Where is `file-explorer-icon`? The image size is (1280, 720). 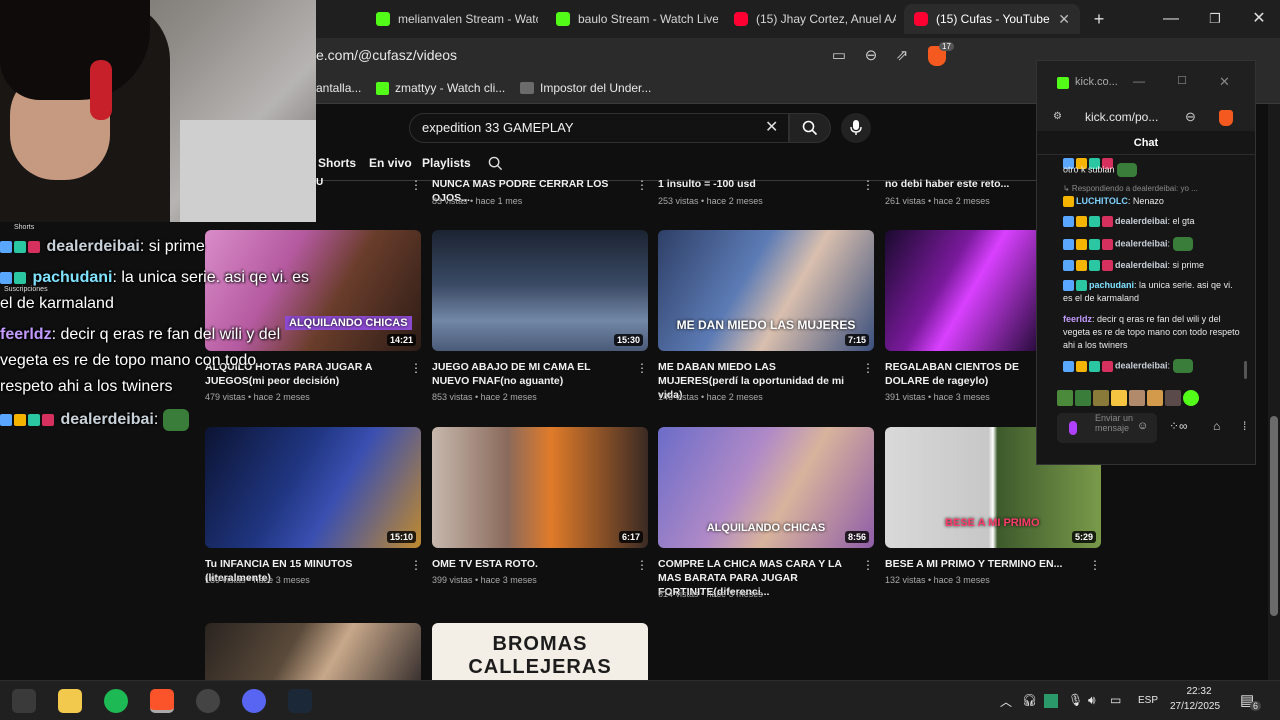 file-explorer-icon is located at coordinates (70, 701).